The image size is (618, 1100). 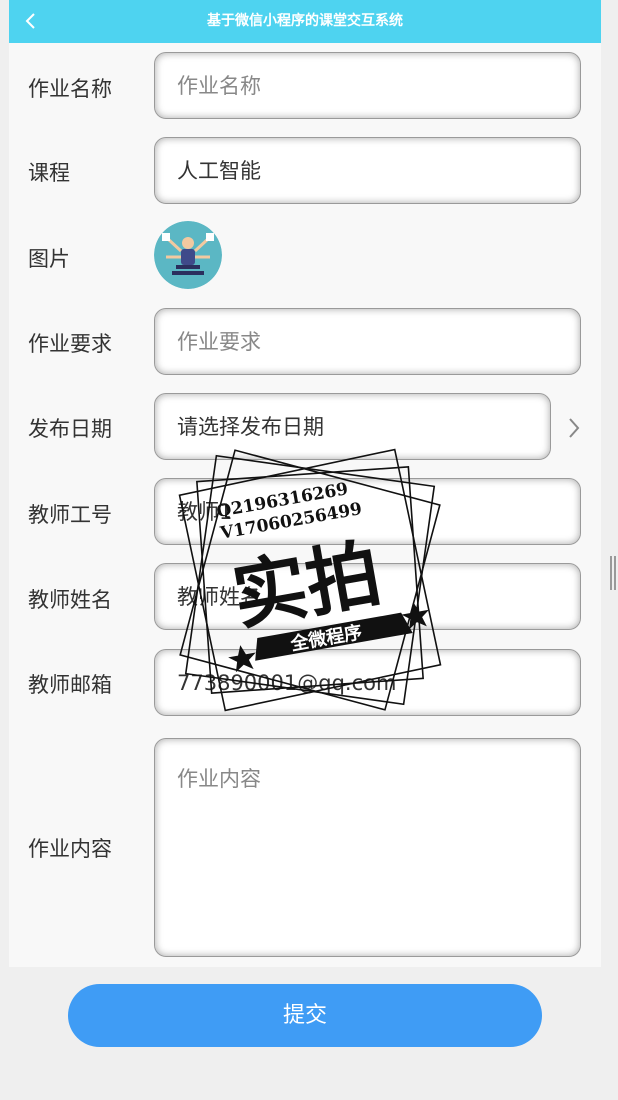 I want to click on navbar: 基于微信小程序的课堂交互系统, so click(x=305, y=21).